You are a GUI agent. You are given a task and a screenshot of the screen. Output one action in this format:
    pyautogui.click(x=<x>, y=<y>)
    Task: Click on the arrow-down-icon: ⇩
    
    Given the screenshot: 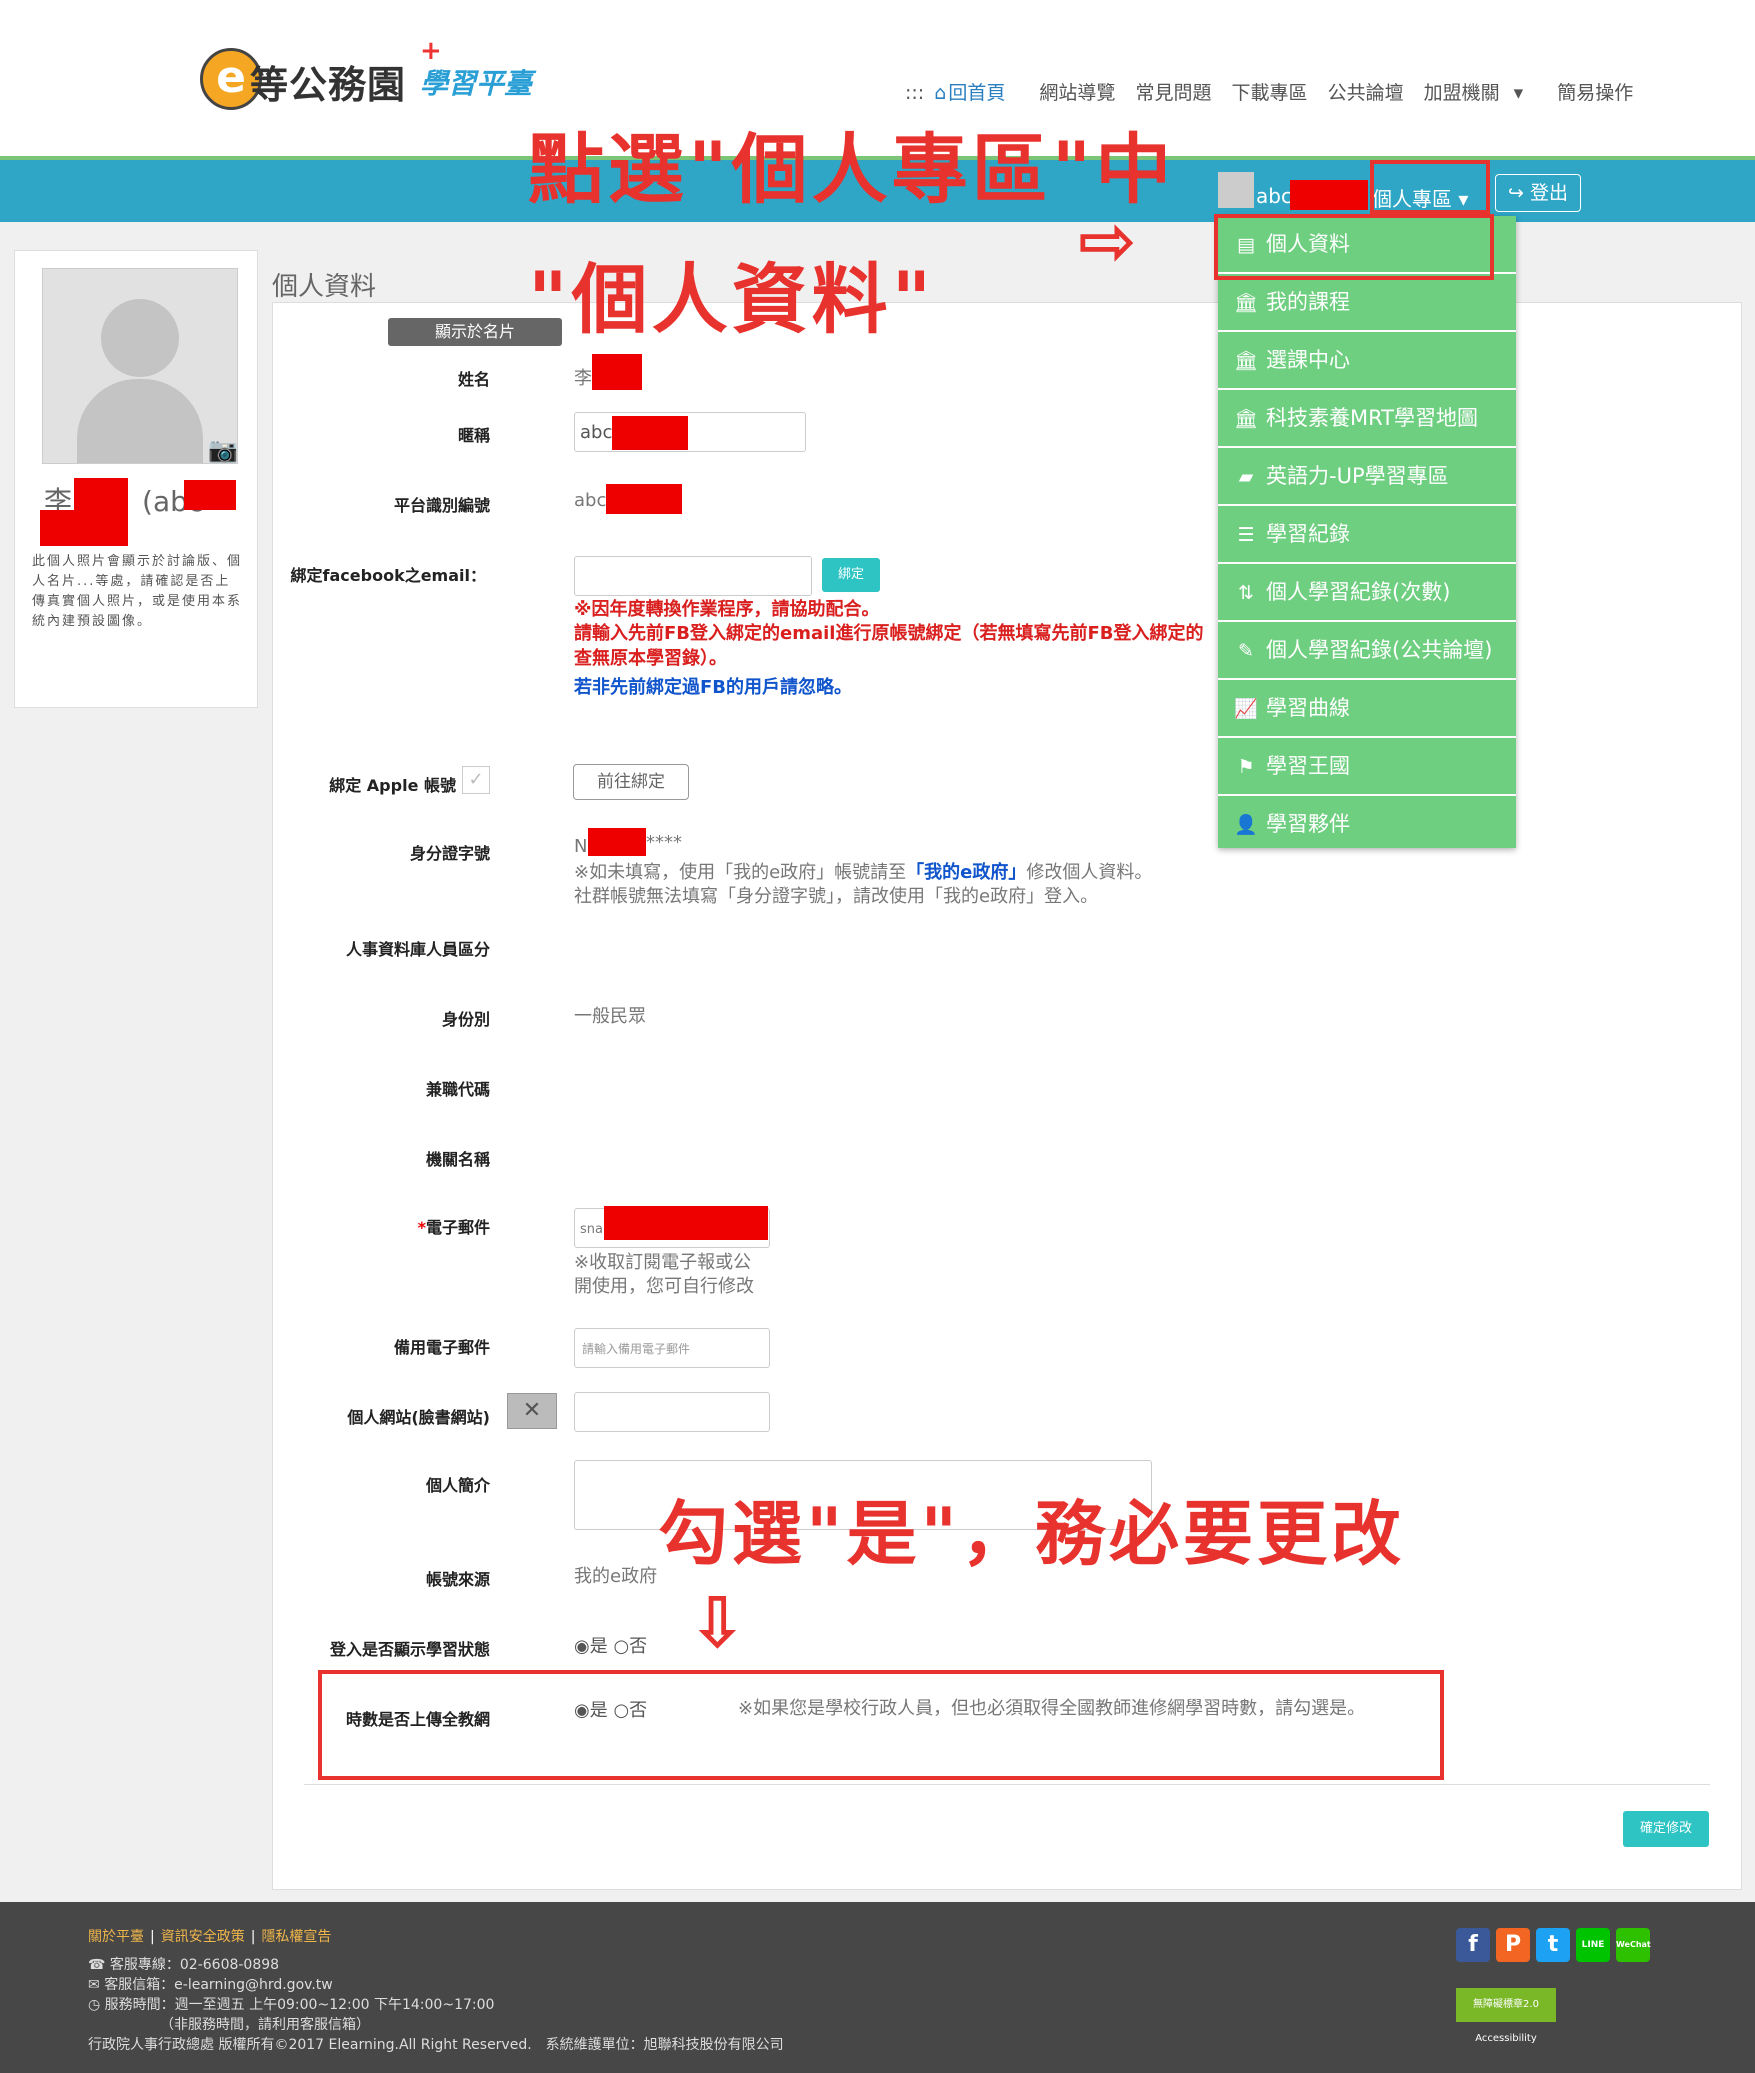 What is the action you would take?
    pyautogui.click(x=717, y=1623)
    